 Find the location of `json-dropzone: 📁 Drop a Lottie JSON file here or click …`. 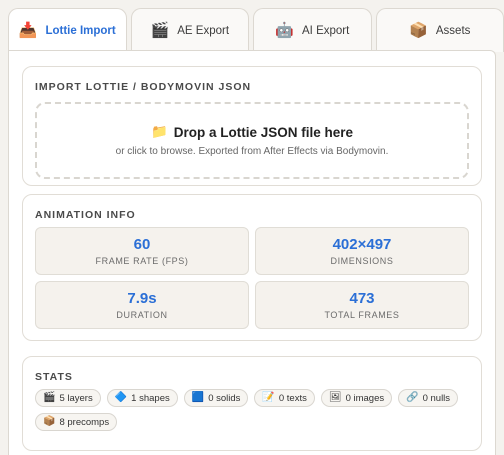

json-dropzone: 📁 Drop a Lottie JSON file here or click … is located at coordinates (252, 140).